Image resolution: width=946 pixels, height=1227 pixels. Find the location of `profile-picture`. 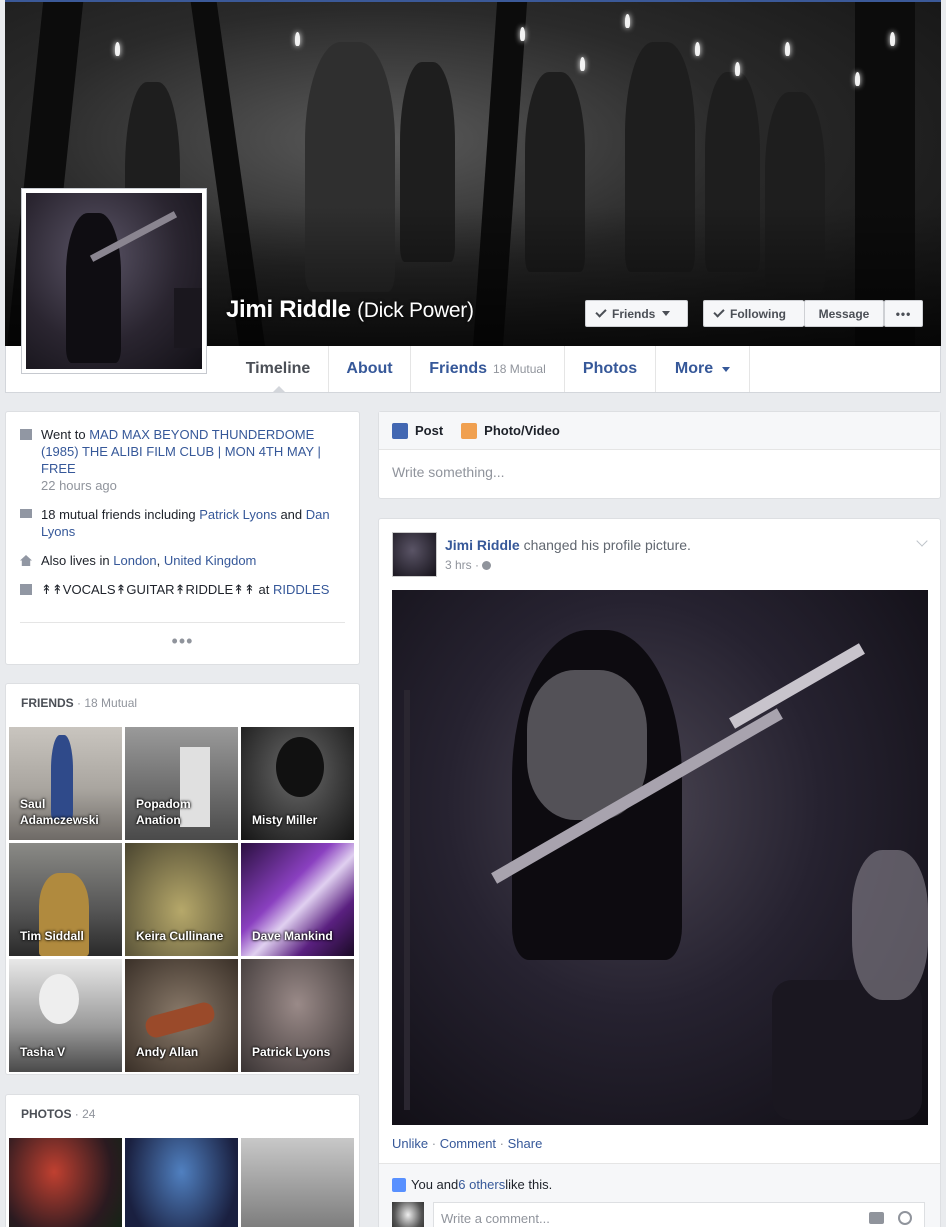

profile-picture is located at coordinates (114, 281).